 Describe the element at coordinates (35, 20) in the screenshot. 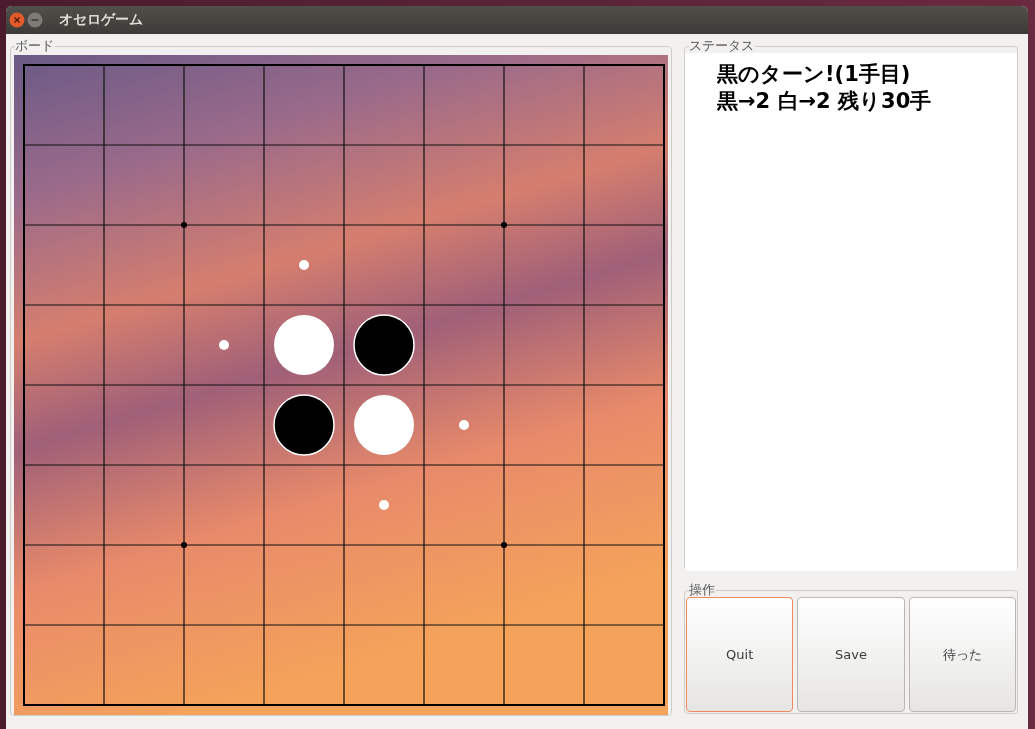

I see `minimize-icon` at that location.